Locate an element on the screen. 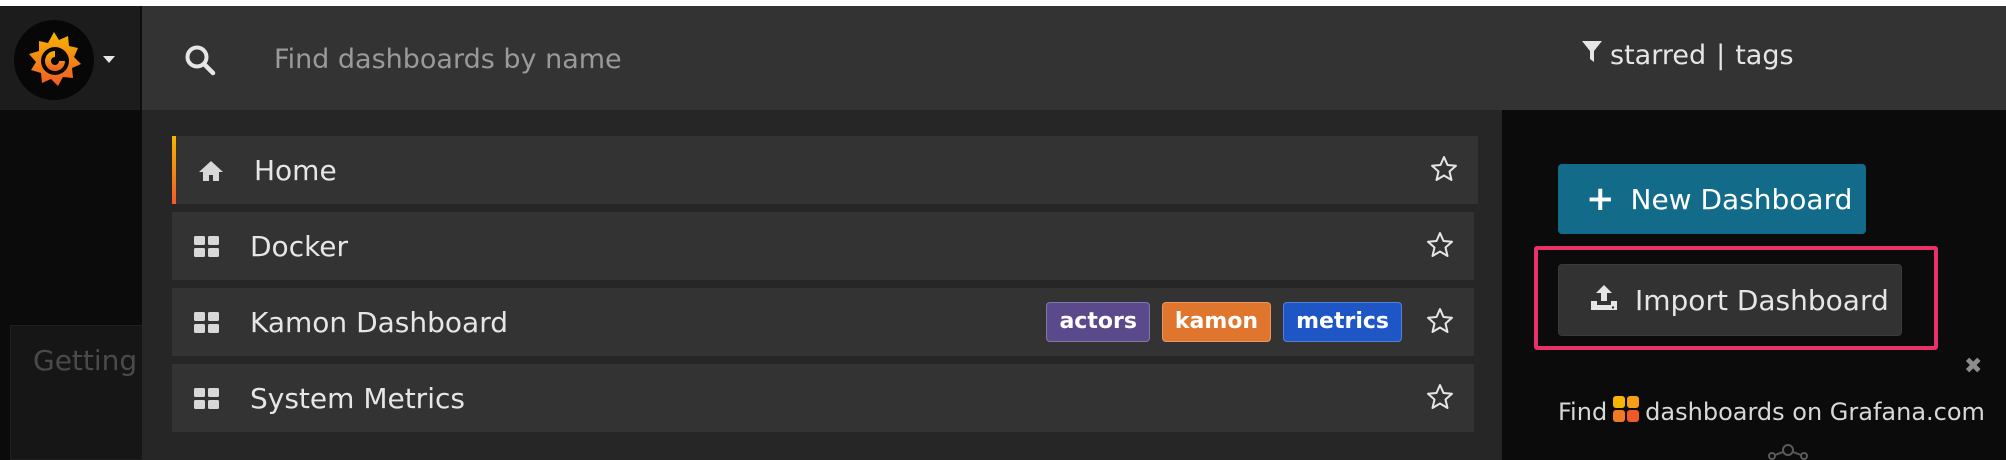 The height and width of the screenshot is (460, 2006). result-title: Docker is located at coordinates (299, 246).